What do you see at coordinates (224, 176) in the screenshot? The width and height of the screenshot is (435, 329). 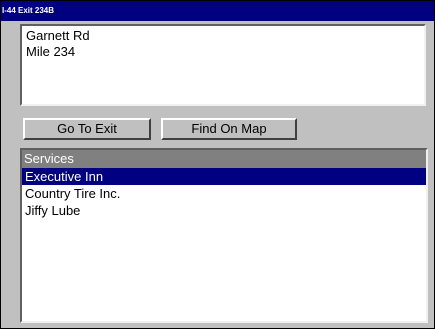 I see `service-item-executive-inn: Executive Inn` at bounding box center [224, 176].